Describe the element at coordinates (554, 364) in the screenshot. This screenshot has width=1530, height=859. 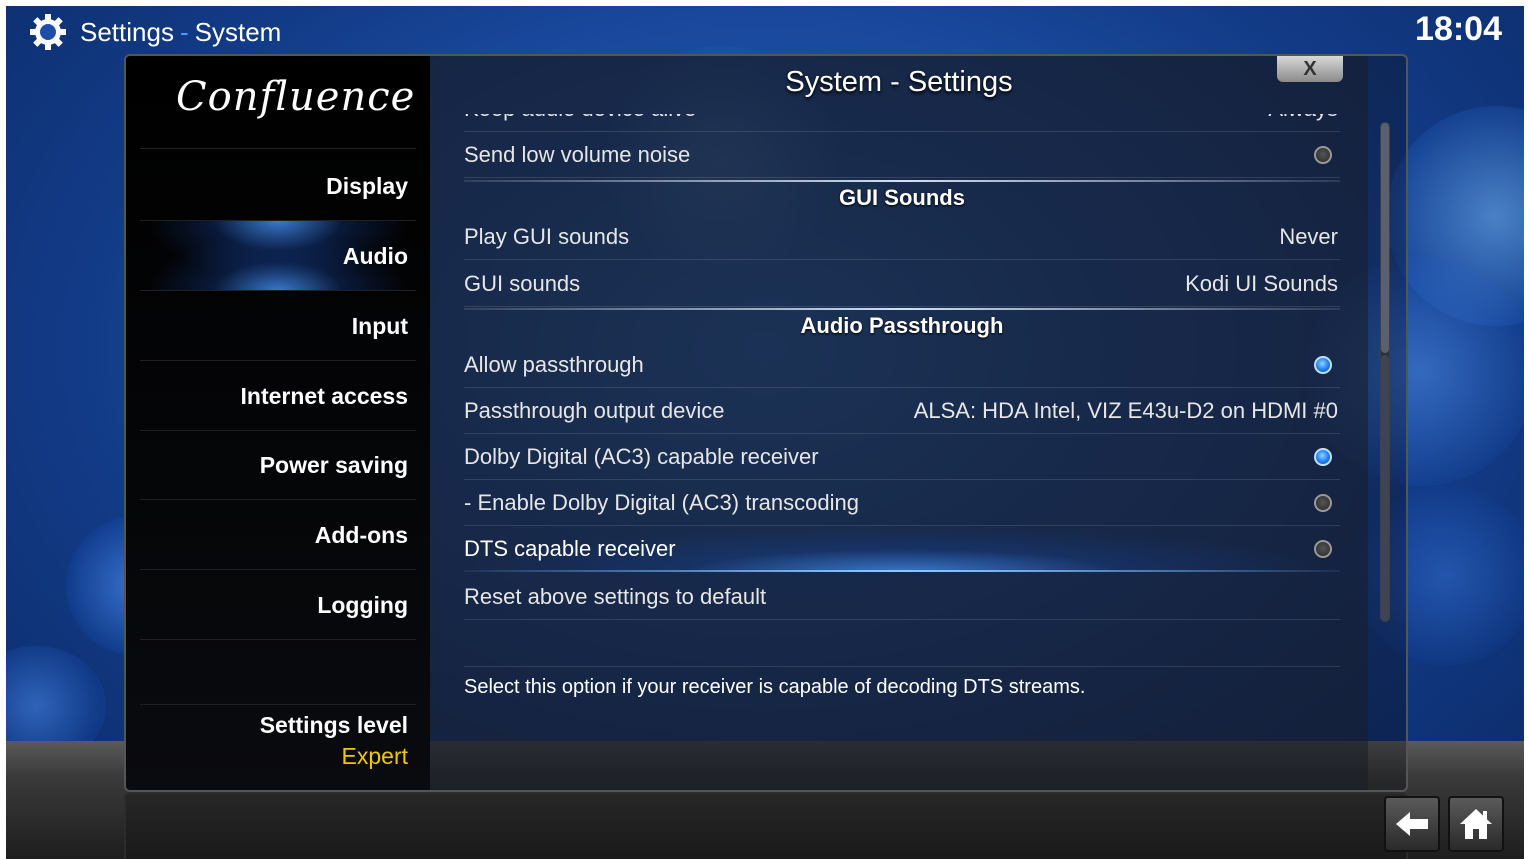
I see `setting-label: Allow passthrough` at that location.